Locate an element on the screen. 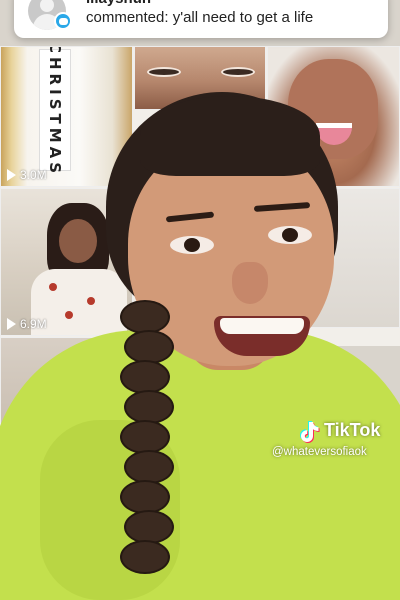  grid-tile-kid-sweater: 6.9M is located at coordinates (66, 262).